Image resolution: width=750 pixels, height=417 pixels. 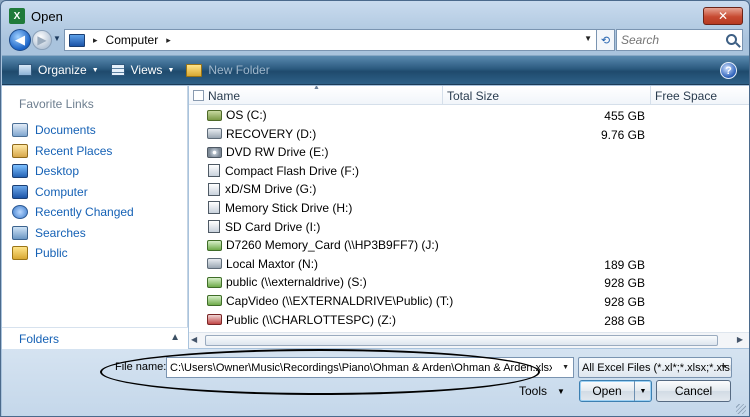 I want to click on organize-dropdown-icon: ▼, so click(x=95, y=70).